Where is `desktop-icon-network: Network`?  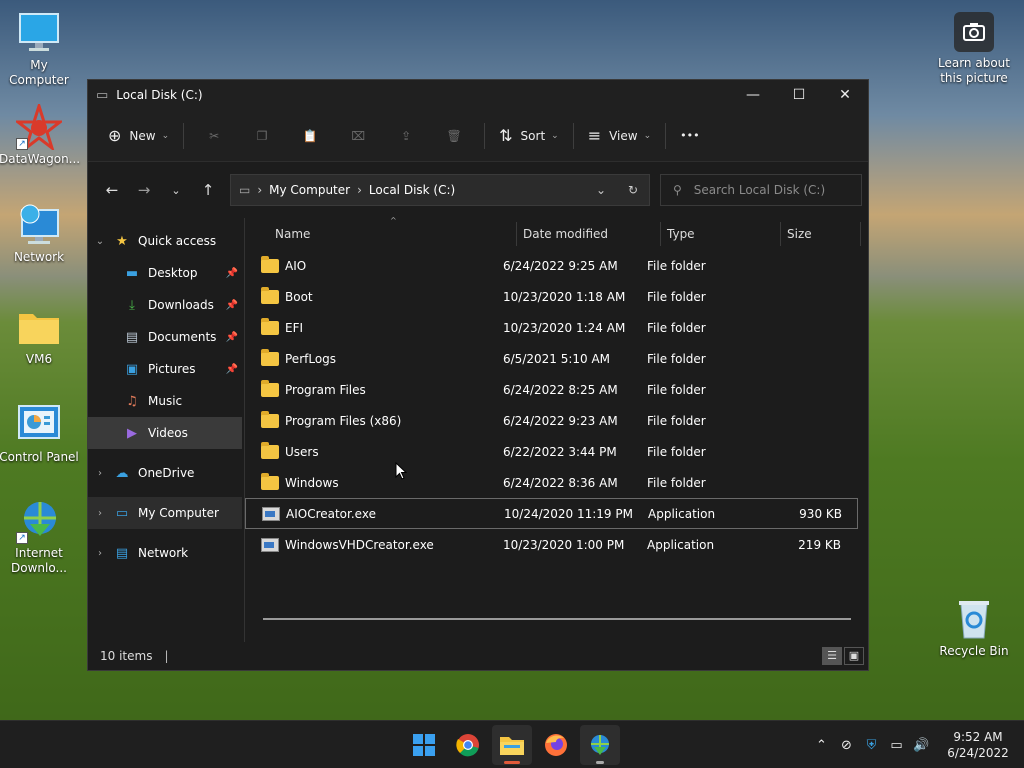 desktop-icon-network: Network is located at coordinates (39, 233).